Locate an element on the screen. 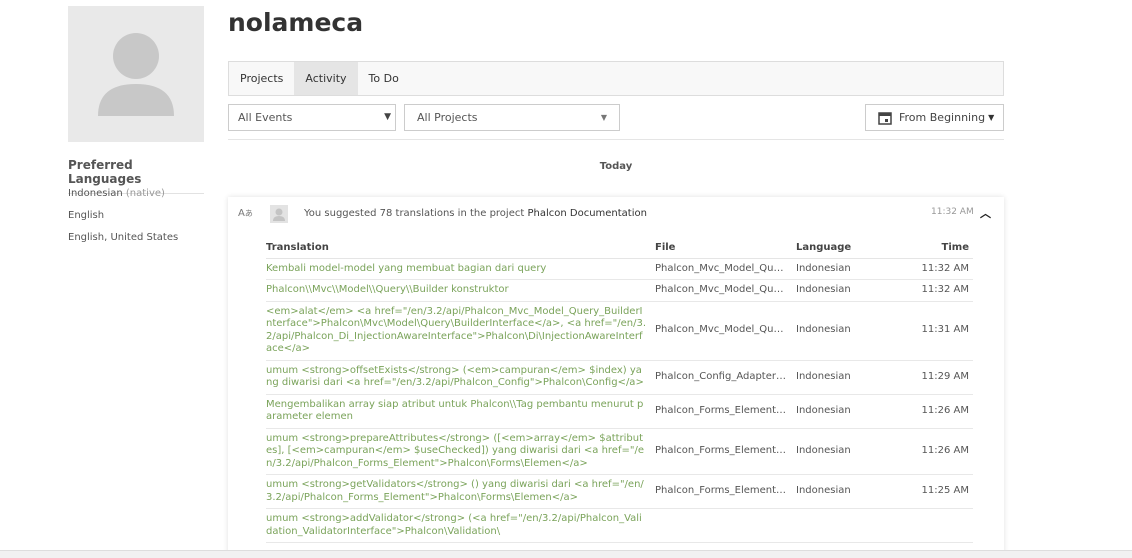 Image resolution: width=1132 pixels, height=558 pixels. column-header-file: File is located at coordinates (725, 248).